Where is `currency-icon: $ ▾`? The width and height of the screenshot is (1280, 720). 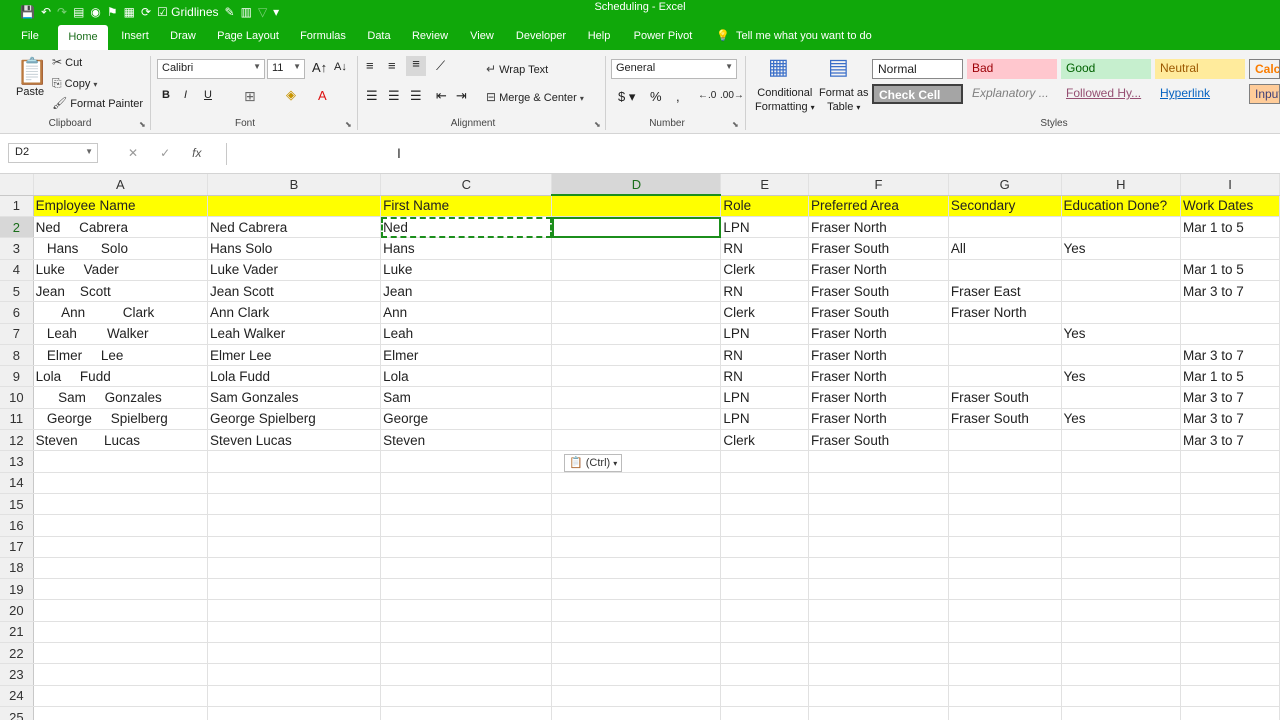
currency-icon: $ ▾ is located at coordinates (626, 97).